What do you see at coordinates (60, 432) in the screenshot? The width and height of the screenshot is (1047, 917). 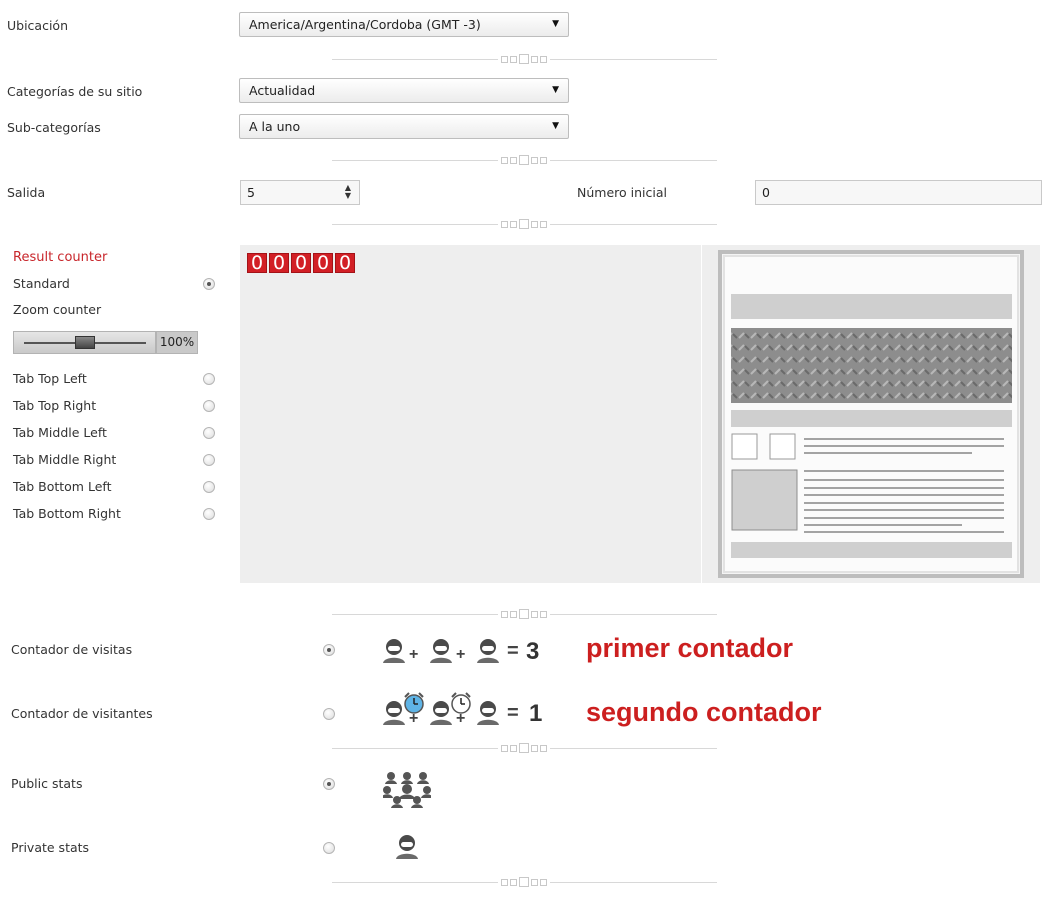 I see `tab-middle-left-label: Tab Middle Left` at bounding box center [60, 432].